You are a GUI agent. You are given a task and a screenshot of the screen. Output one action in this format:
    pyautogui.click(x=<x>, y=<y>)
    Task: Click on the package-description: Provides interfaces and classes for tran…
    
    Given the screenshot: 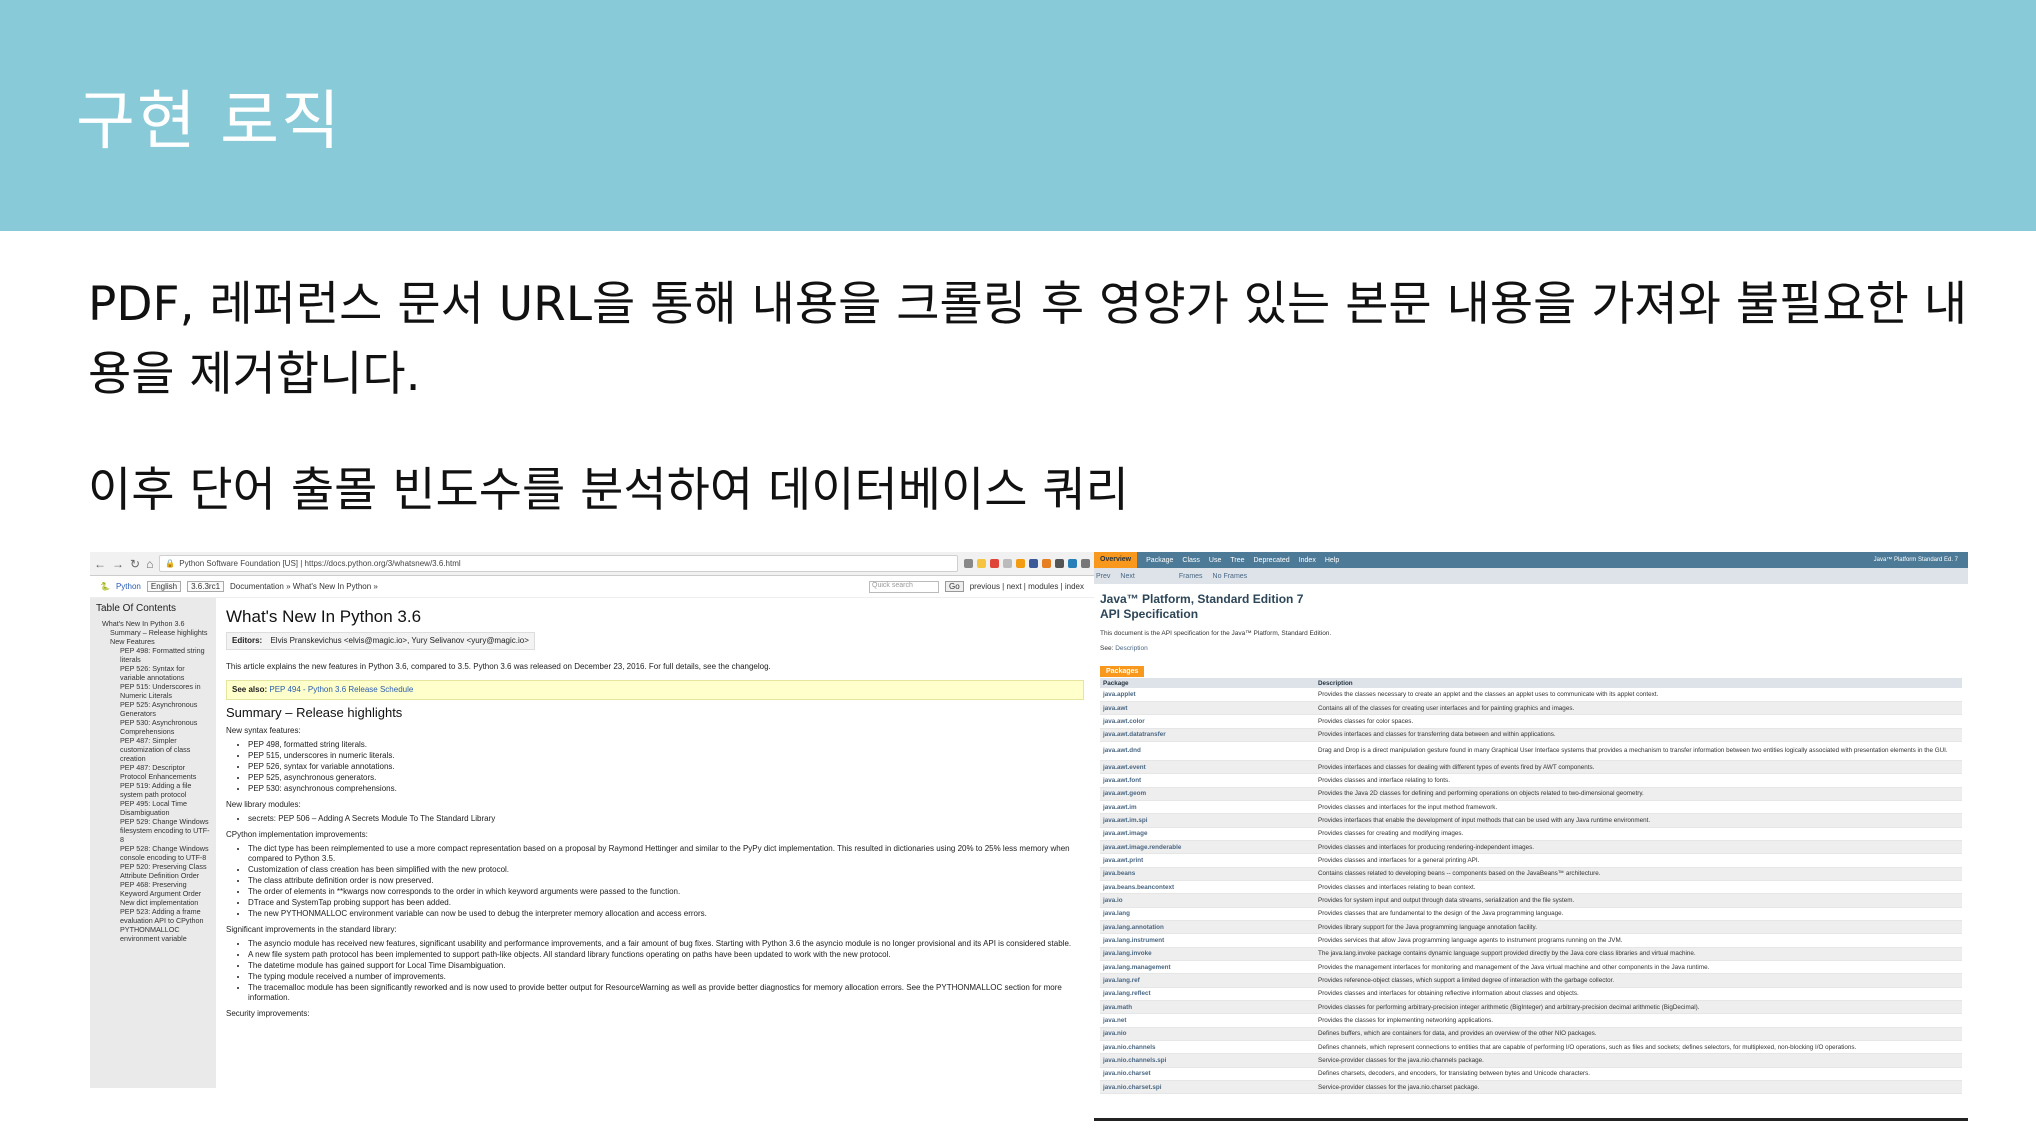 What is the action you would take?
    pyautogui.click(x=1638, y=735)
    